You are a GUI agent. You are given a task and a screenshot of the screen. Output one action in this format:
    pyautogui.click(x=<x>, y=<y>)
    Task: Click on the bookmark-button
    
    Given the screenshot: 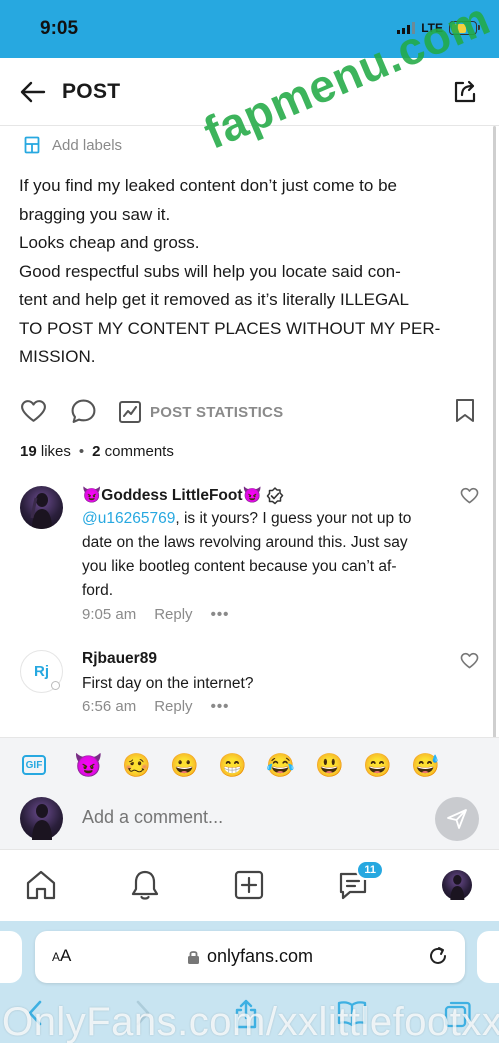 What is the action you would take?
    pyautogui.click(x=465, y=413)
    